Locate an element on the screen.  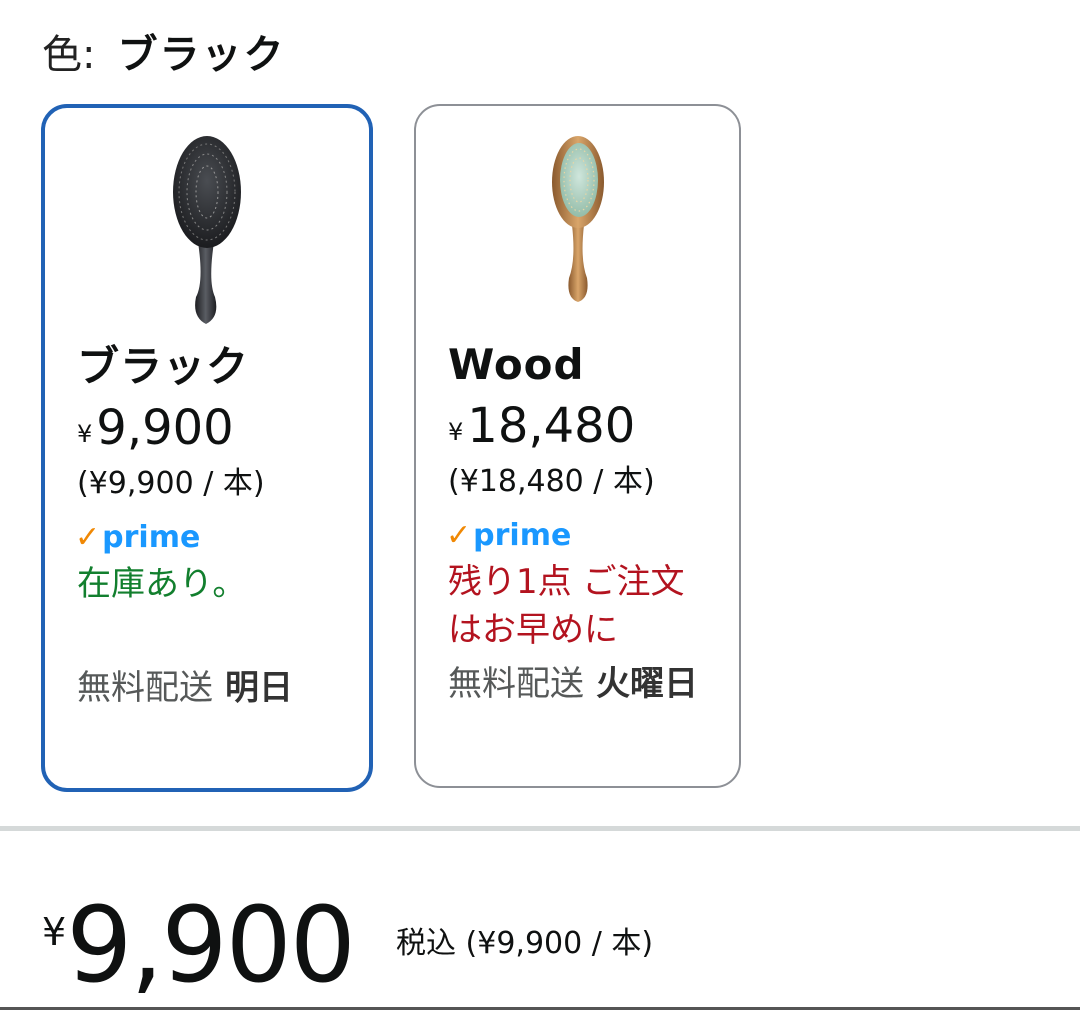
shipping-day: 火曜日 is located at coordinates (647, 684).